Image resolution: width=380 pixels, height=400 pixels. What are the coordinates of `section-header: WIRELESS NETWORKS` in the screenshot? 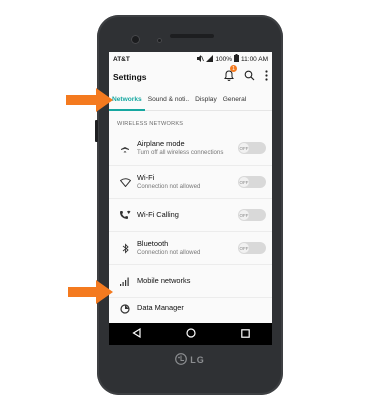 It's located at (150, 124).